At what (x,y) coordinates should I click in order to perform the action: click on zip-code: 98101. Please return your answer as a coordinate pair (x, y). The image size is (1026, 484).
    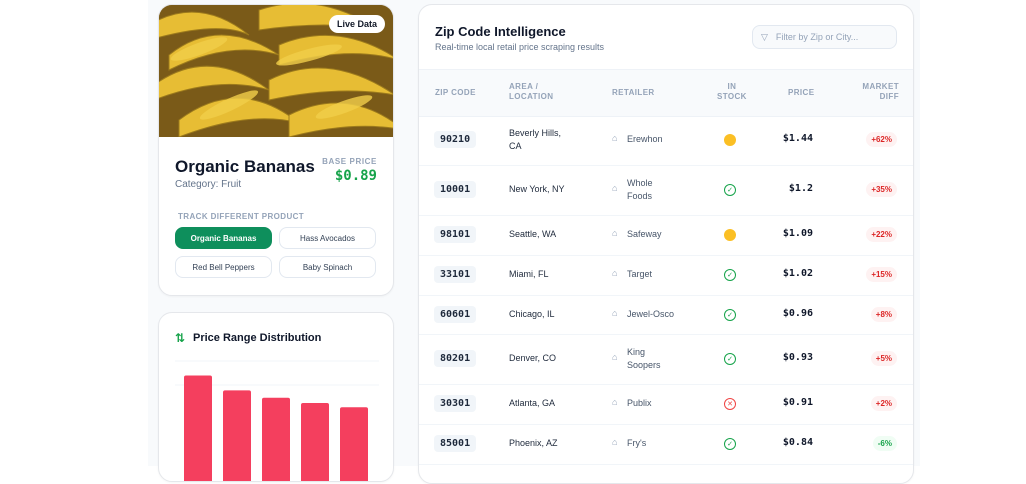
    Looking at the image, I should click on (455, 234).